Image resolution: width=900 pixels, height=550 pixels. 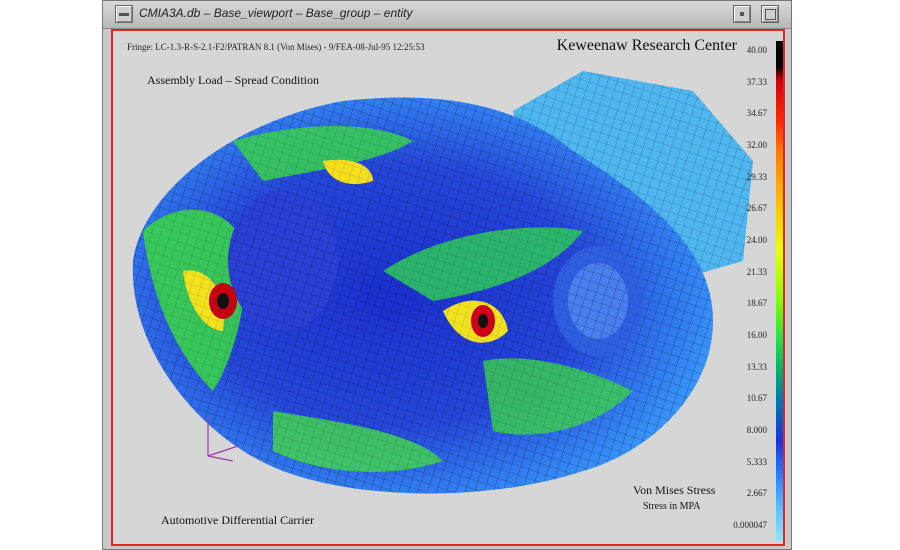 I want to click on window-menu-button, so click(x=124, y=14).